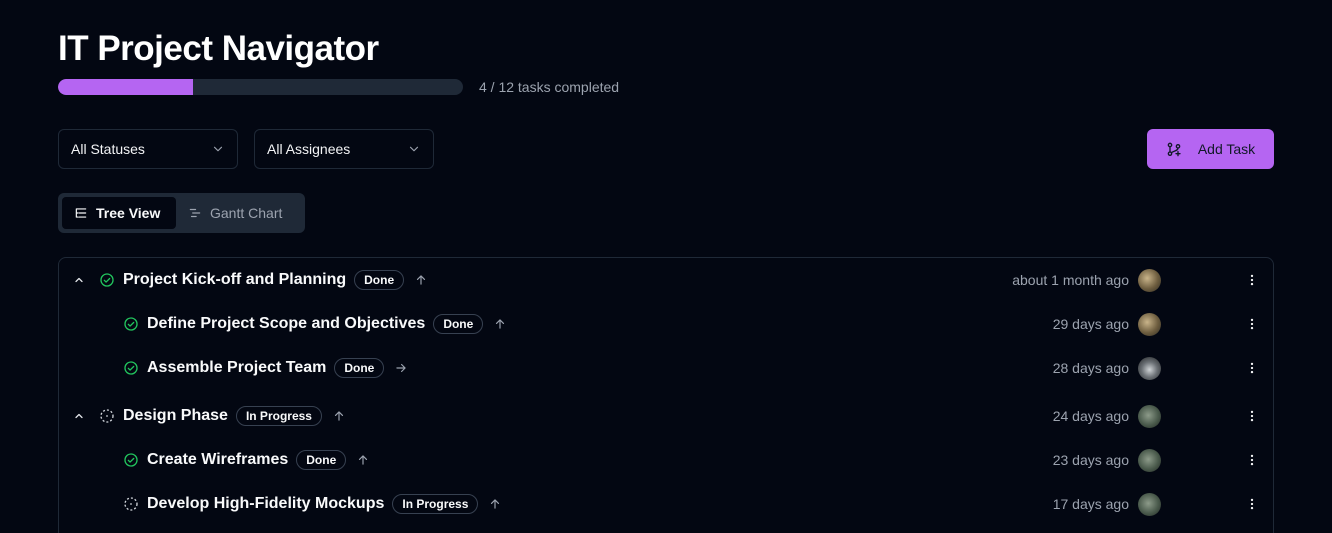 This screenshot has height=533, width=1332. What do you see at coordinates (218, 48) in the screenshot?
I see `page-title: IT Project Navigator` at bounding box center [218, 48].